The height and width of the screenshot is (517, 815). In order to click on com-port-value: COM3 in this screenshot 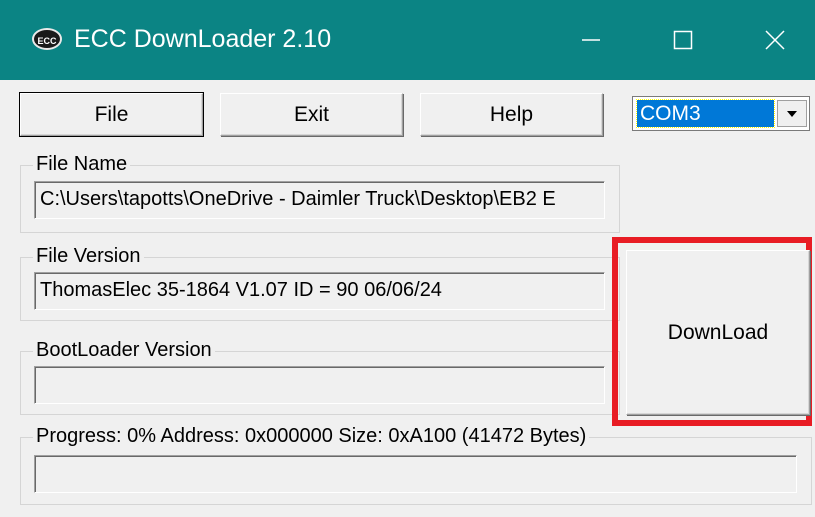, I will do `click(705, 113)`.